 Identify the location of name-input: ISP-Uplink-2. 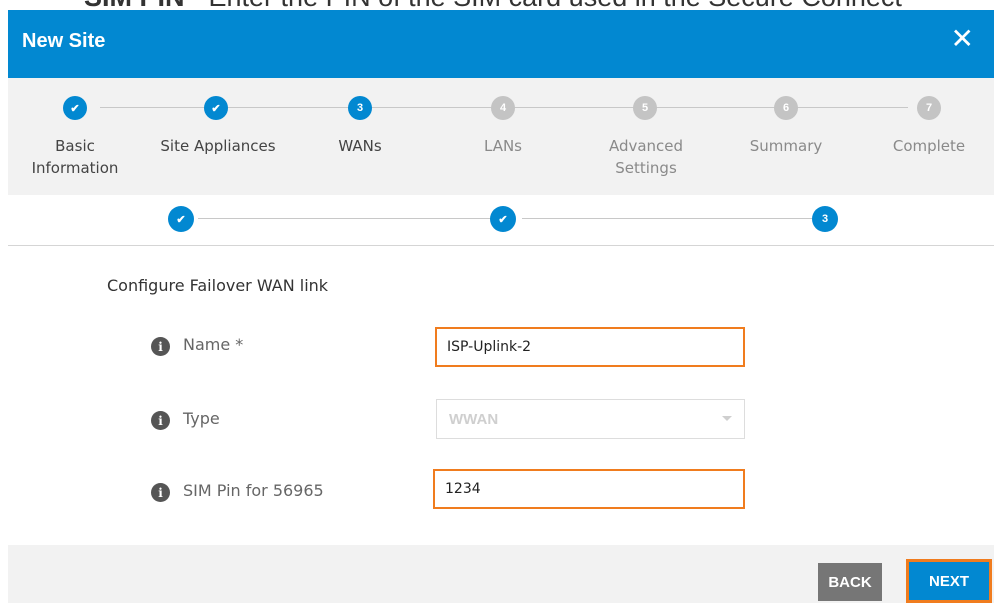
(590, 347).